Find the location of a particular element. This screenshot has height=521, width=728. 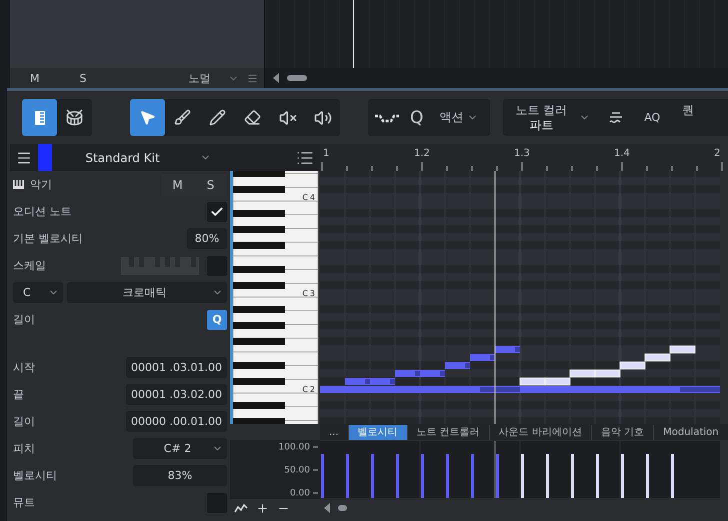

quantize-length-button: Q is located at coordinates (217, 320).